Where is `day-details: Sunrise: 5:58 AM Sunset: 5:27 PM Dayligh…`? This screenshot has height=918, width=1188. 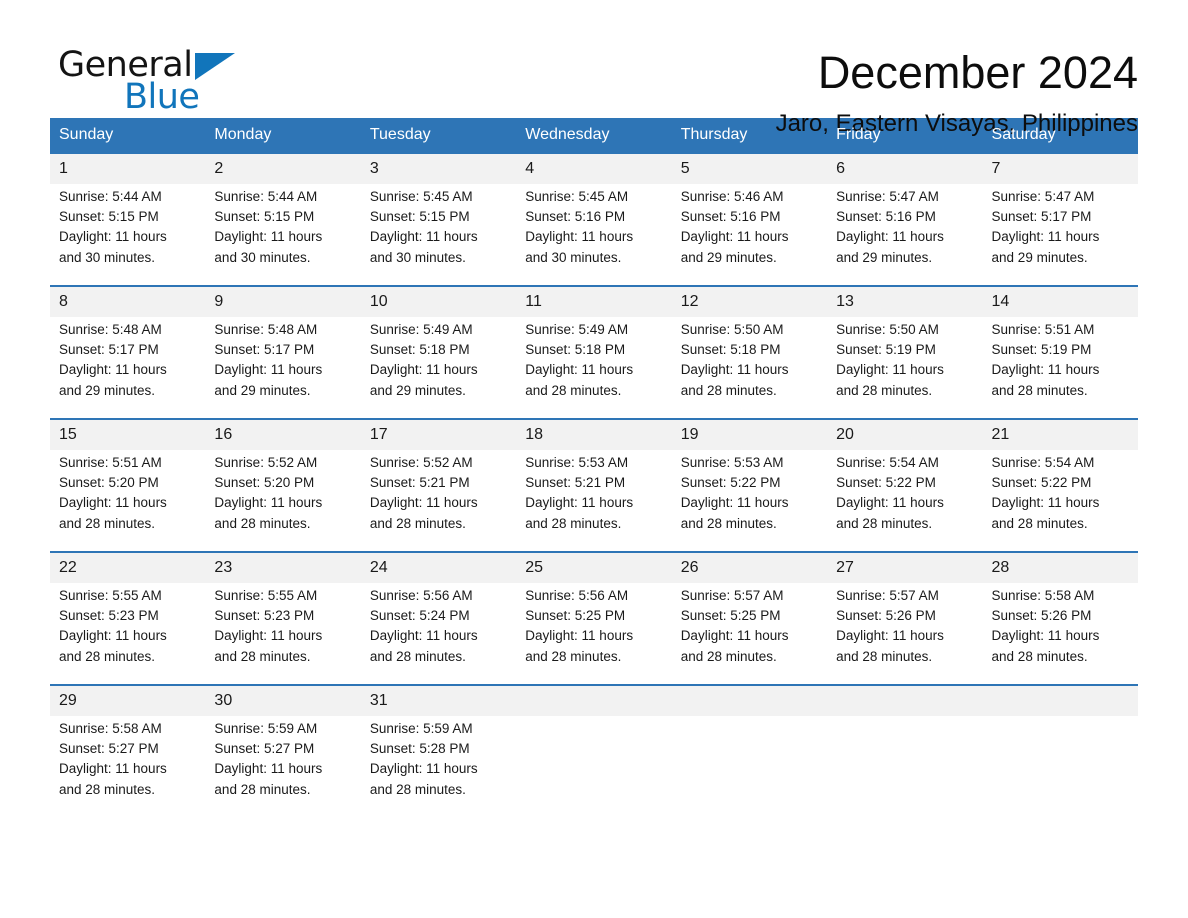 day-details: Sunrise: 5:58 AM Sunset: 5:27 PM Dayligh… is located at coordinates (127, 758).